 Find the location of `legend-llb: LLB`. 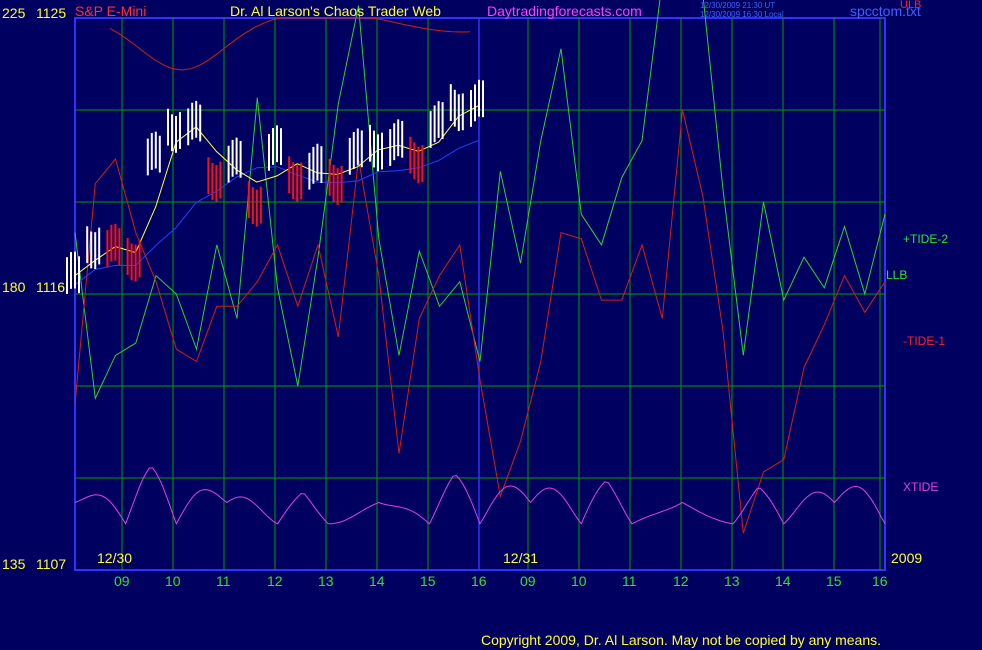

legend-llb: LLB is located at coordinates (896, 275).